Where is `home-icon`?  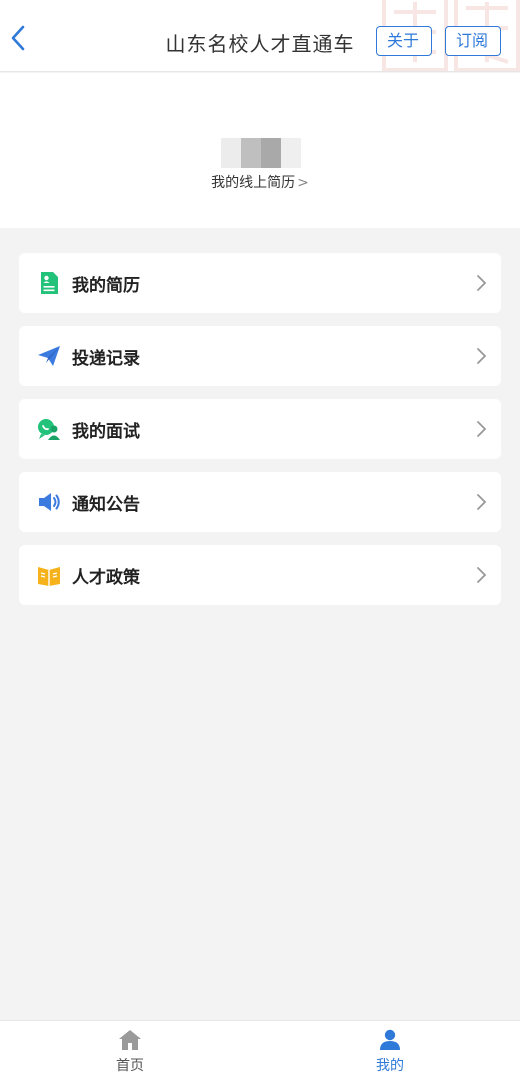
home-icon is located at coordinates (130, 1040).